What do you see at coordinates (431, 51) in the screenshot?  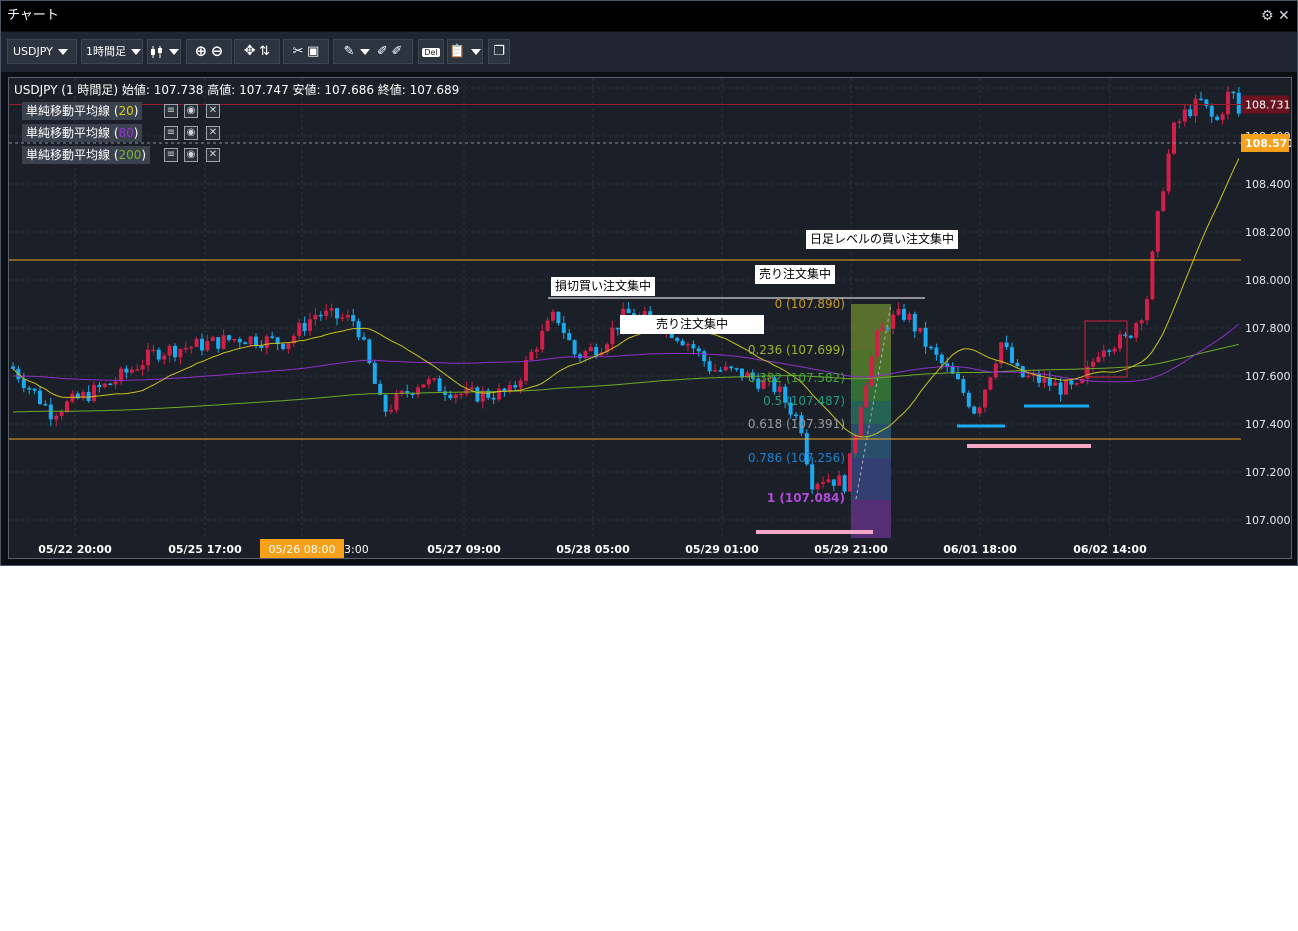 I see `delete-button: Del` at bounding box center [431, 51].